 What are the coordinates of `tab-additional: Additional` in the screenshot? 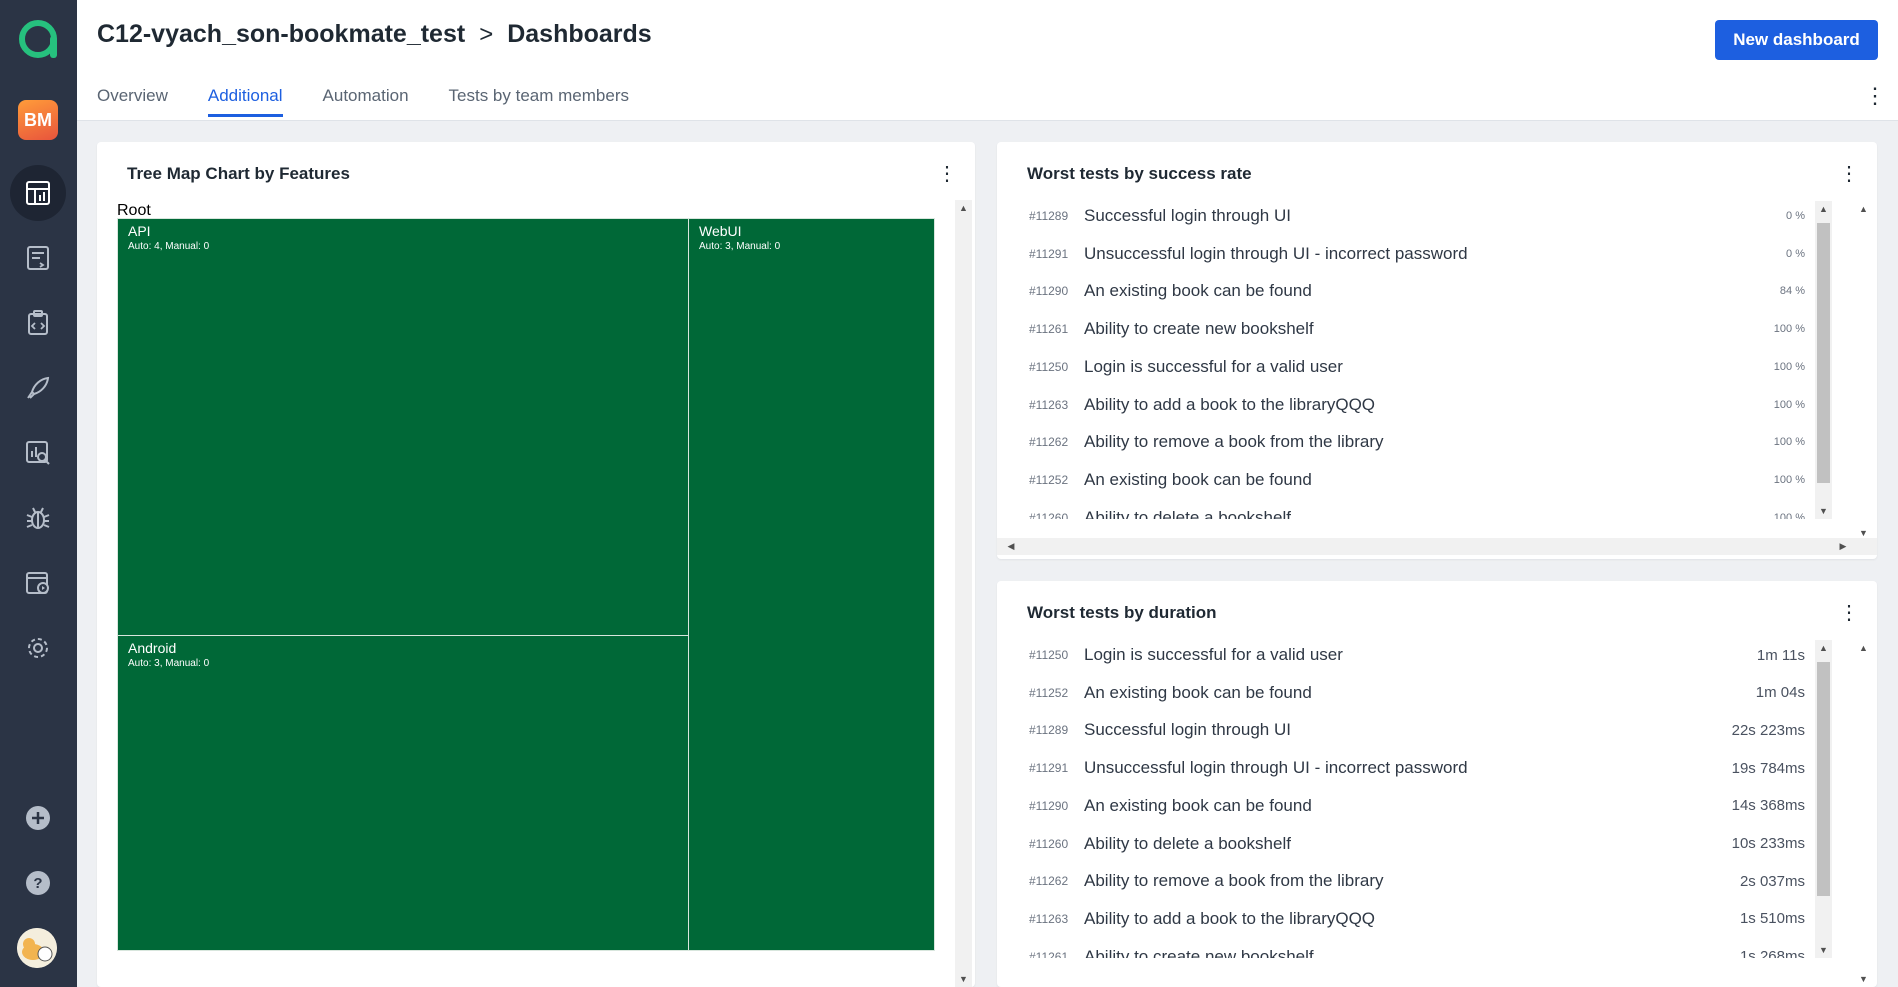 It's located at (245, 99).